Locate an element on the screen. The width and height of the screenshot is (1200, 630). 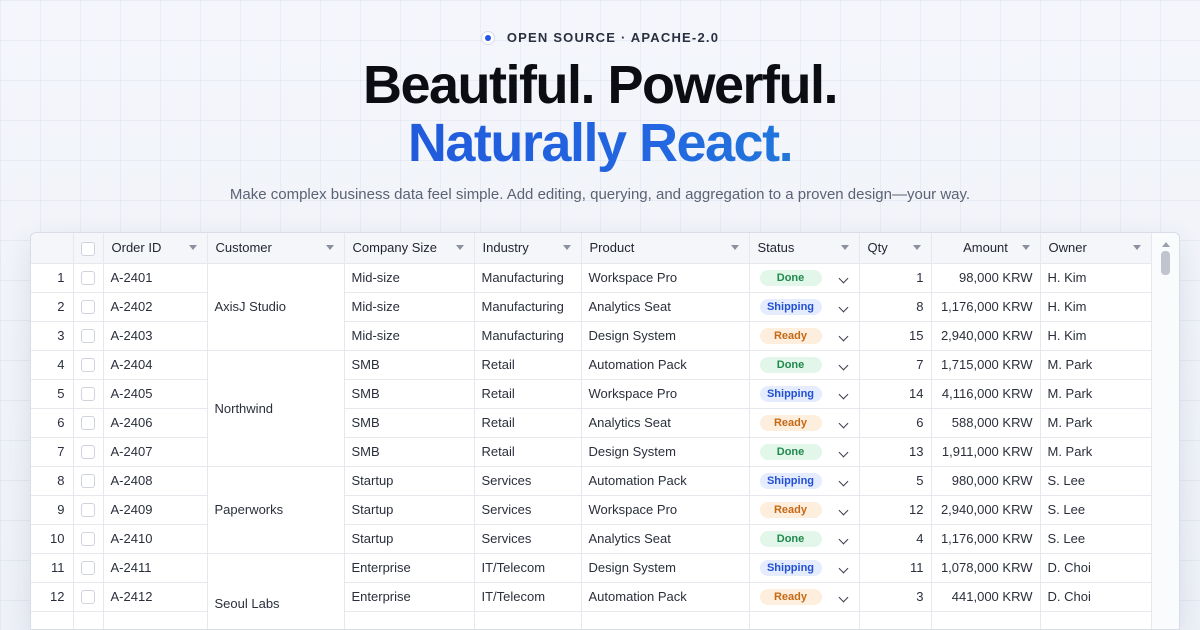
cell-amount: 980,000 KRW is located at coordinates (986, 481).